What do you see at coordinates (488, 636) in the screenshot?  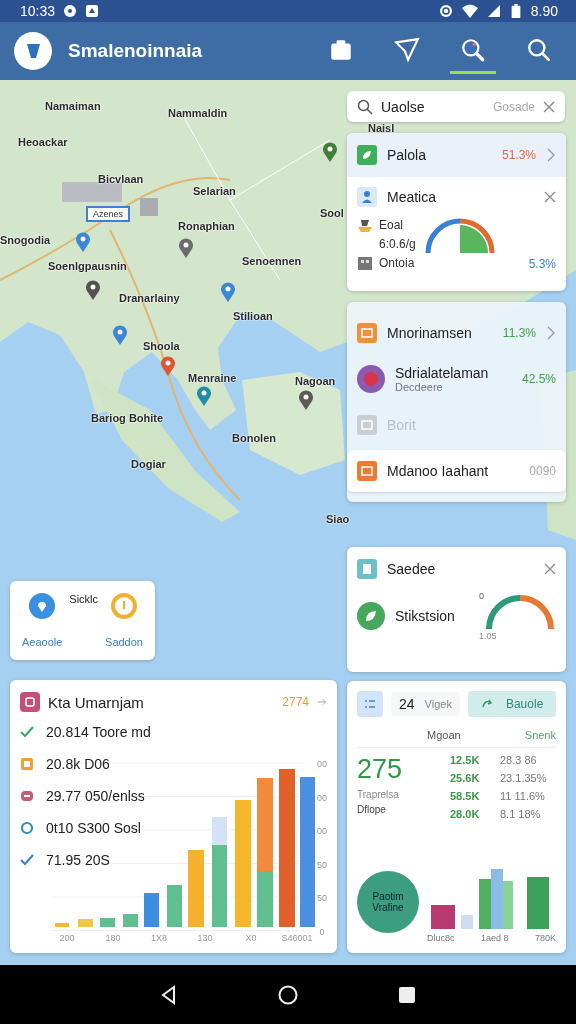 I see `gauge-max-label: 1.05` at bounding box center [488, 636].